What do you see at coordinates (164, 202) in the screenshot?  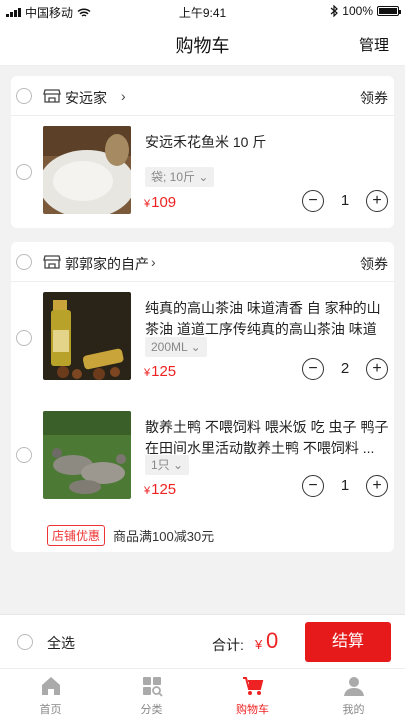 I see `price-value: 109` at bounding box center [164, 202].